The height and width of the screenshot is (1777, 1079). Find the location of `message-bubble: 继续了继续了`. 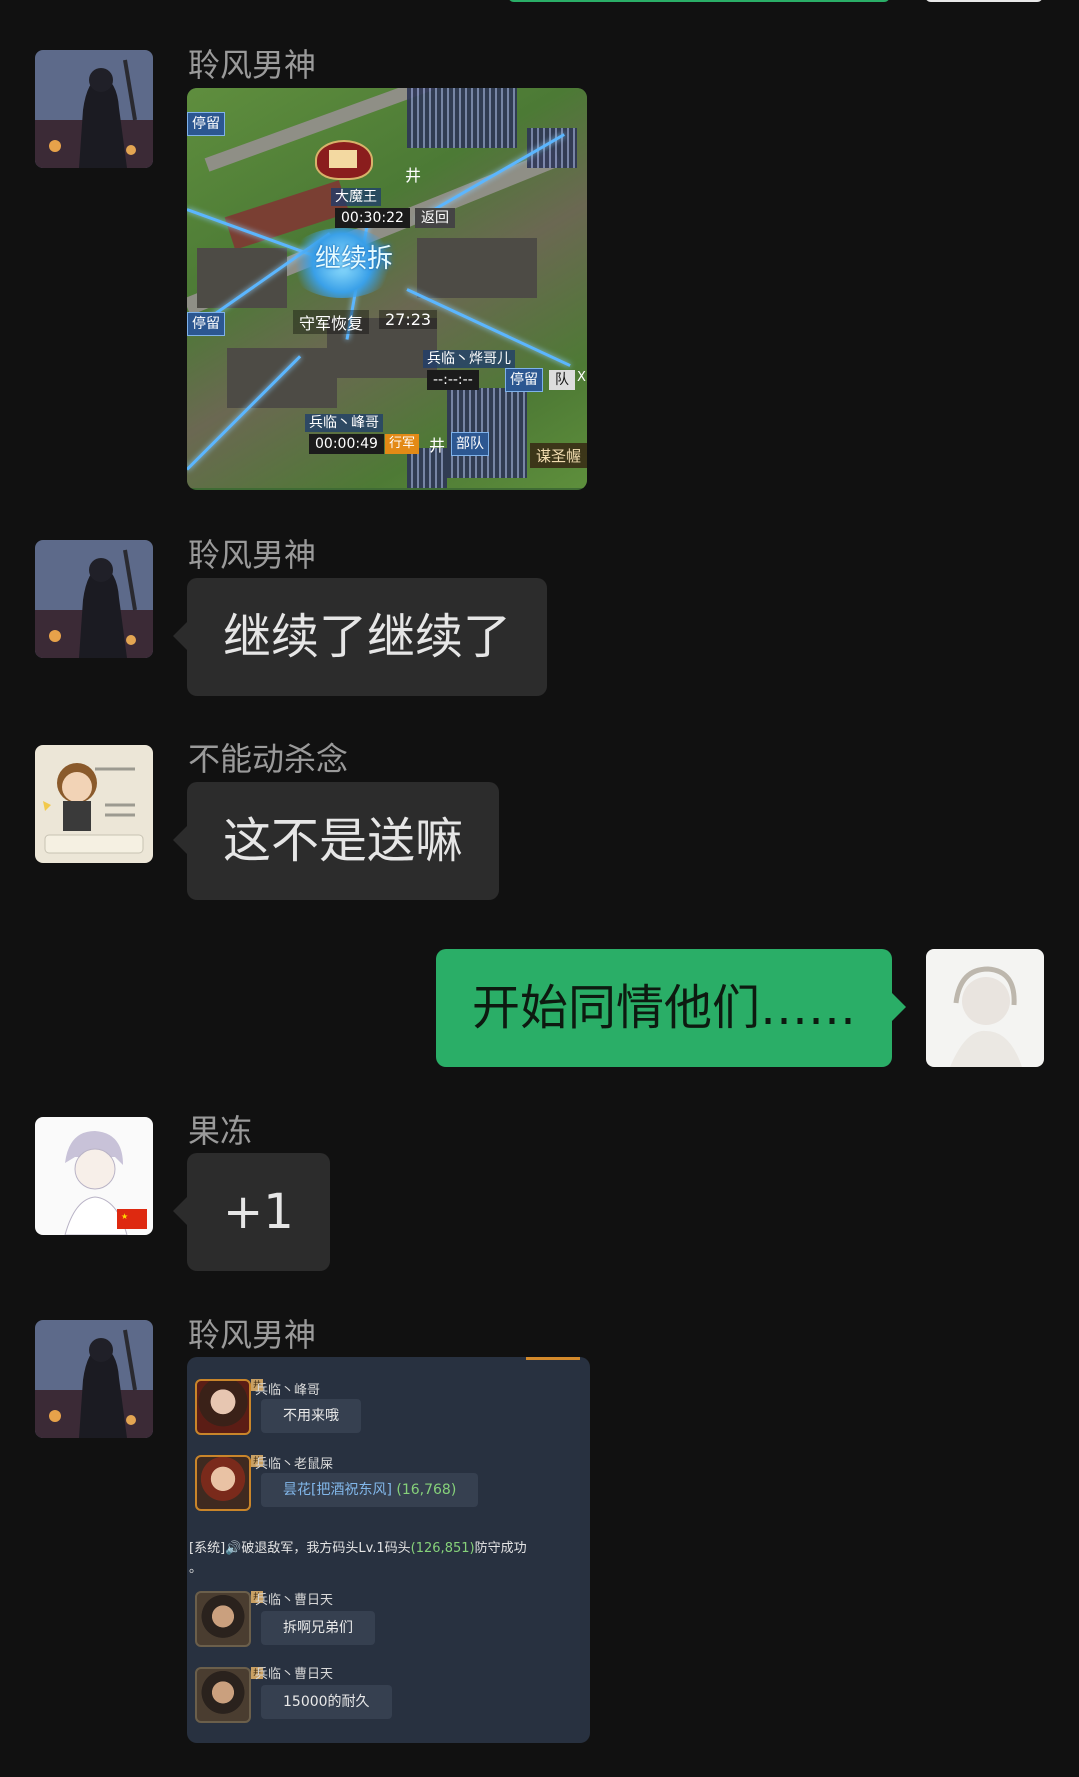

message-bubble: 继续了继续了 is located at coordinates (360, 637).